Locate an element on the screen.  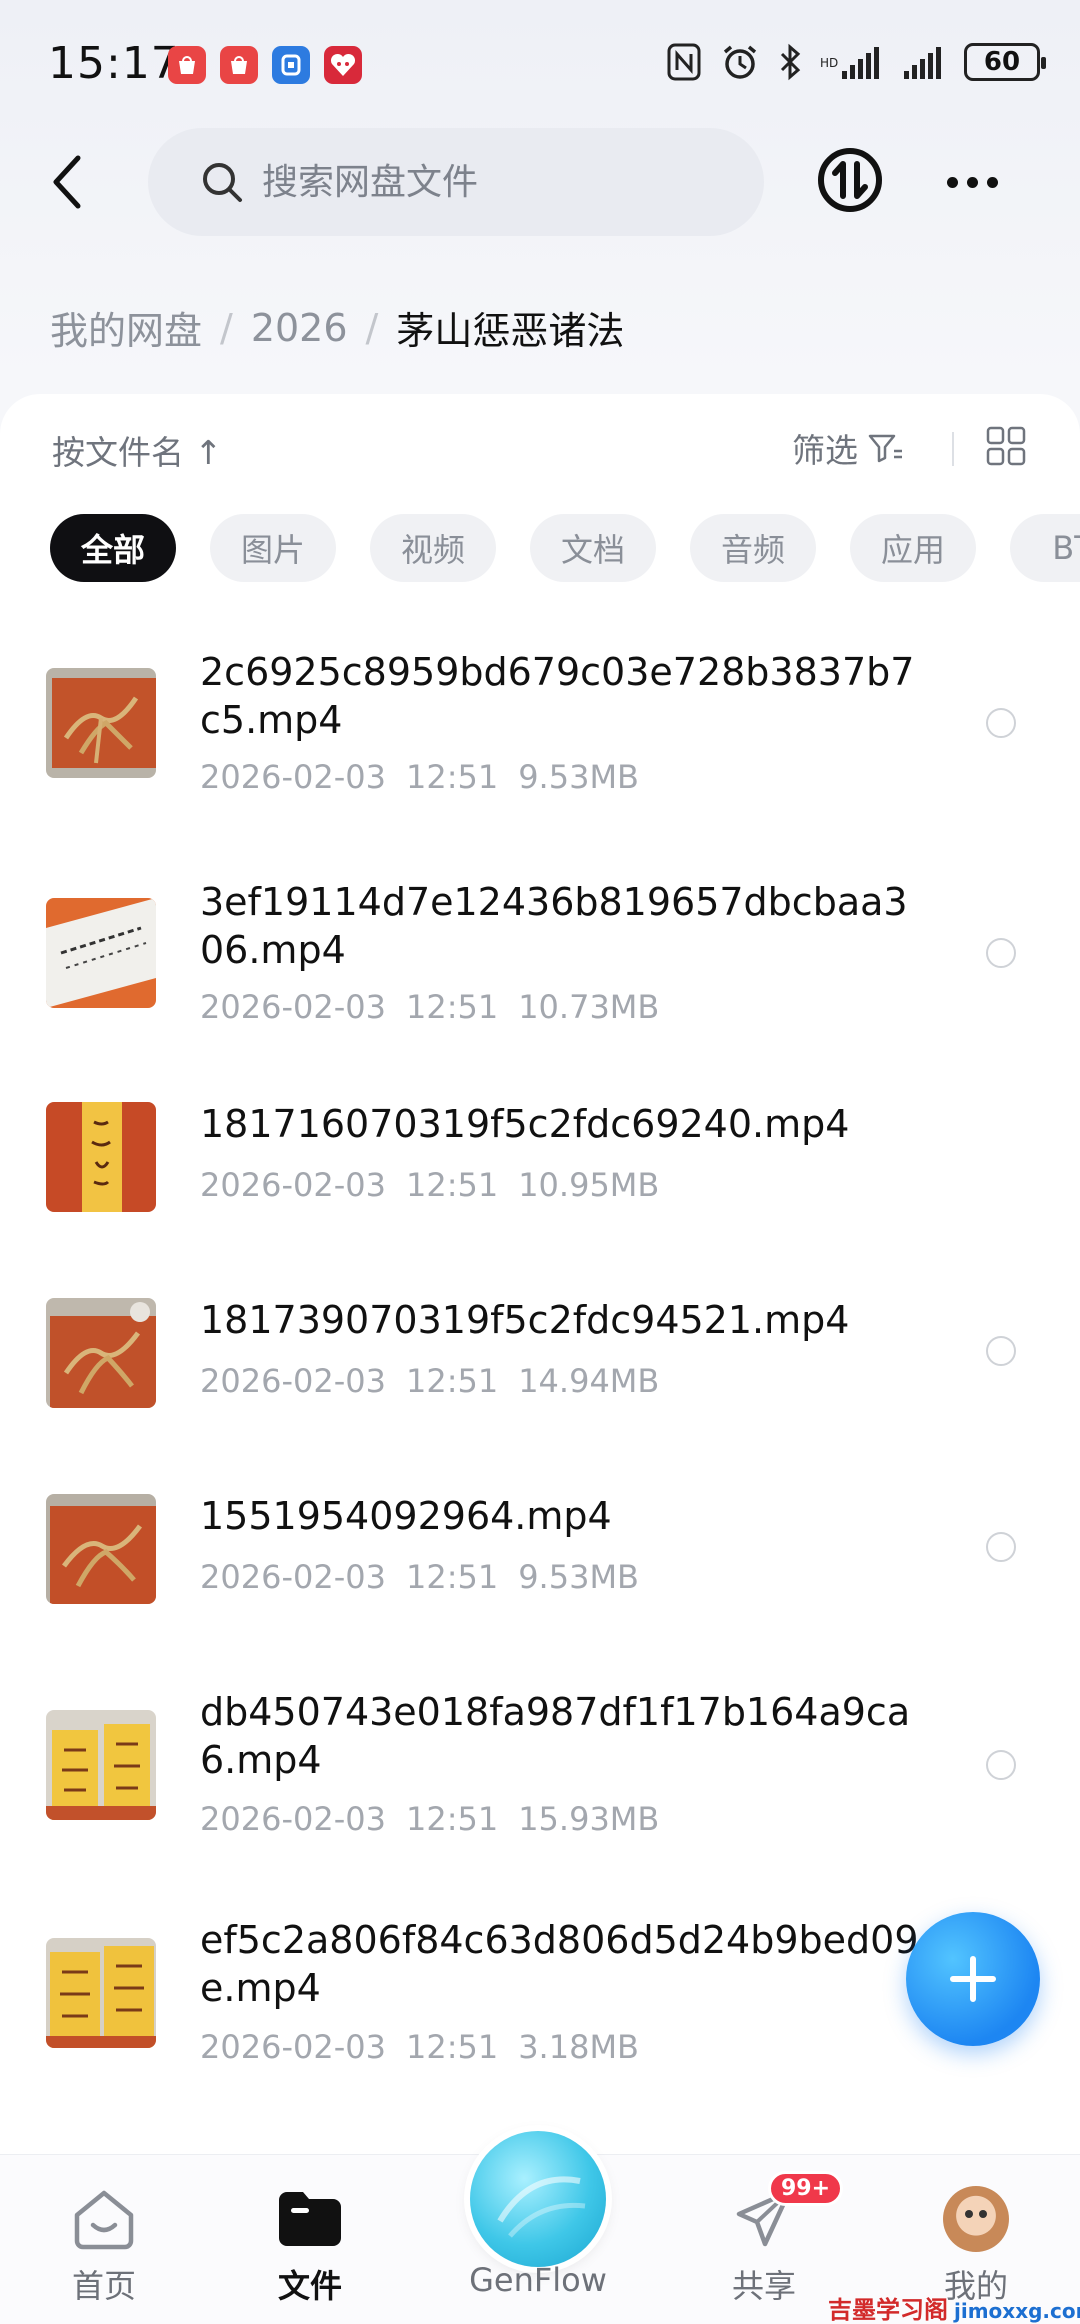
status-bar: 15:17 HD 60 is located at coordinates (540, 60).